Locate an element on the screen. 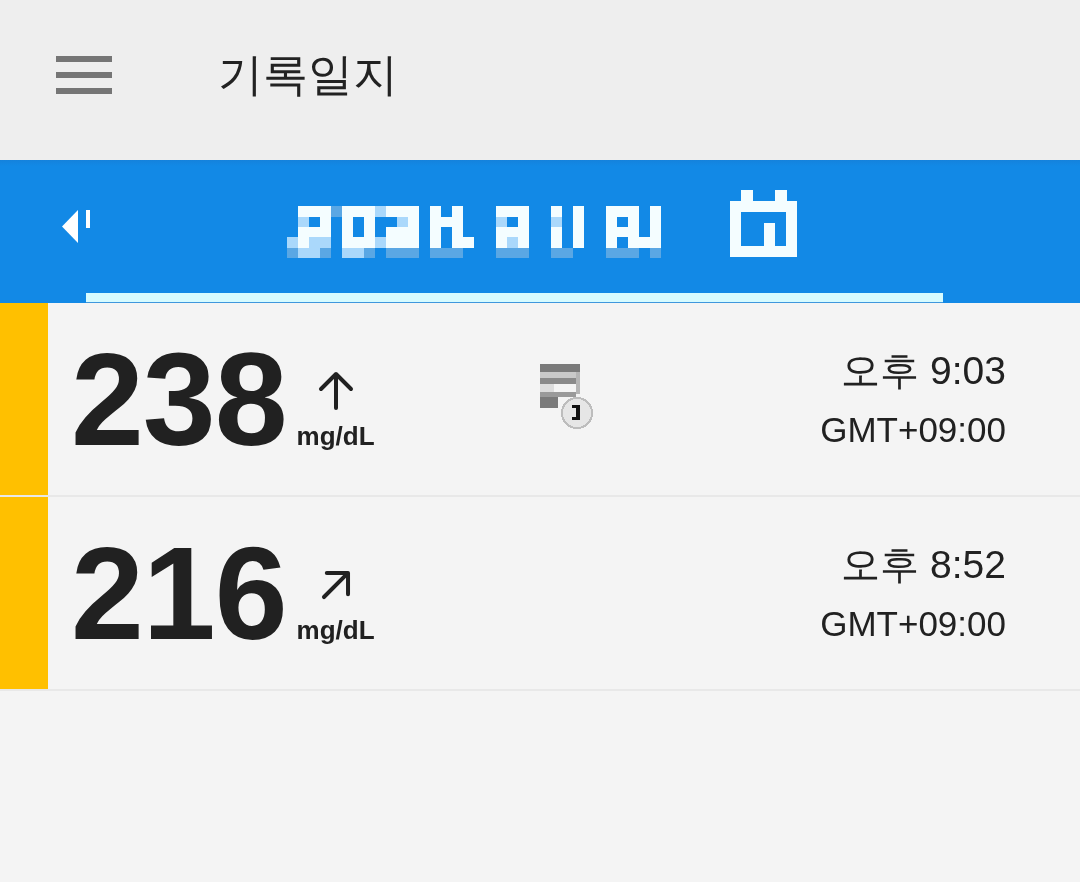 The image size is (1080, 882). glucose-value: 216 is located at coordinates (179, 593).